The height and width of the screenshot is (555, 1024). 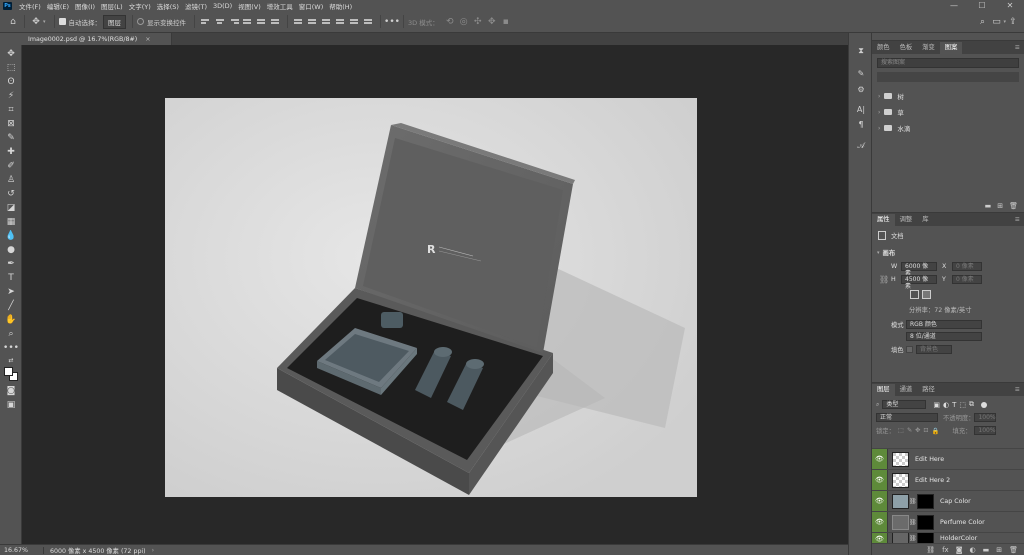 What do you see at coordinates (249, 6) in the screenshot?
I see `menu-view: 视图(V)` at bounding box center [249, 6].